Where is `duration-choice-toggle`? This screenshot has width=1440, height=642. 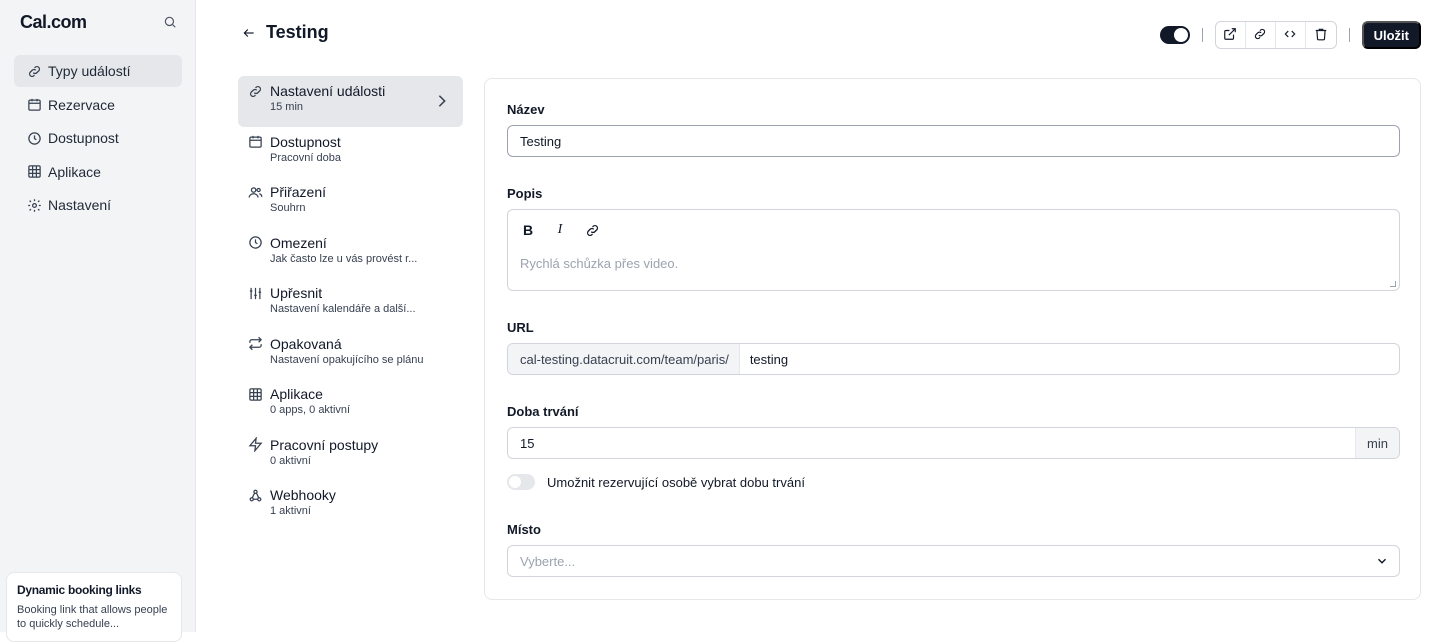
duration-choice-toggle is located at coordinates (521, 482).